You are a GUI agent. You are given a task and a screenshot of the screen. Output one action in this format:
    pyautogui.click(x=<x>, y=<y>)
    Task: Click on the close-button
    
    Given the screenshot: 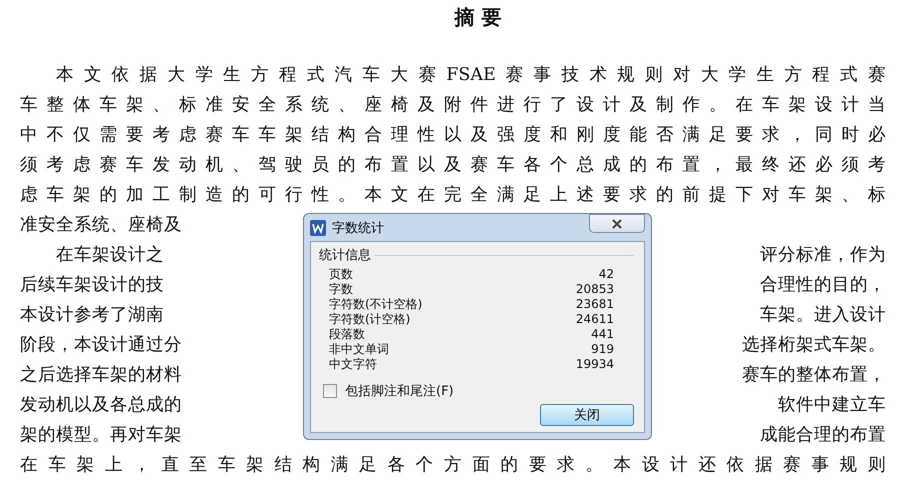 What is the action you would take?
    pyautogui.click(x=617, y=223)
    